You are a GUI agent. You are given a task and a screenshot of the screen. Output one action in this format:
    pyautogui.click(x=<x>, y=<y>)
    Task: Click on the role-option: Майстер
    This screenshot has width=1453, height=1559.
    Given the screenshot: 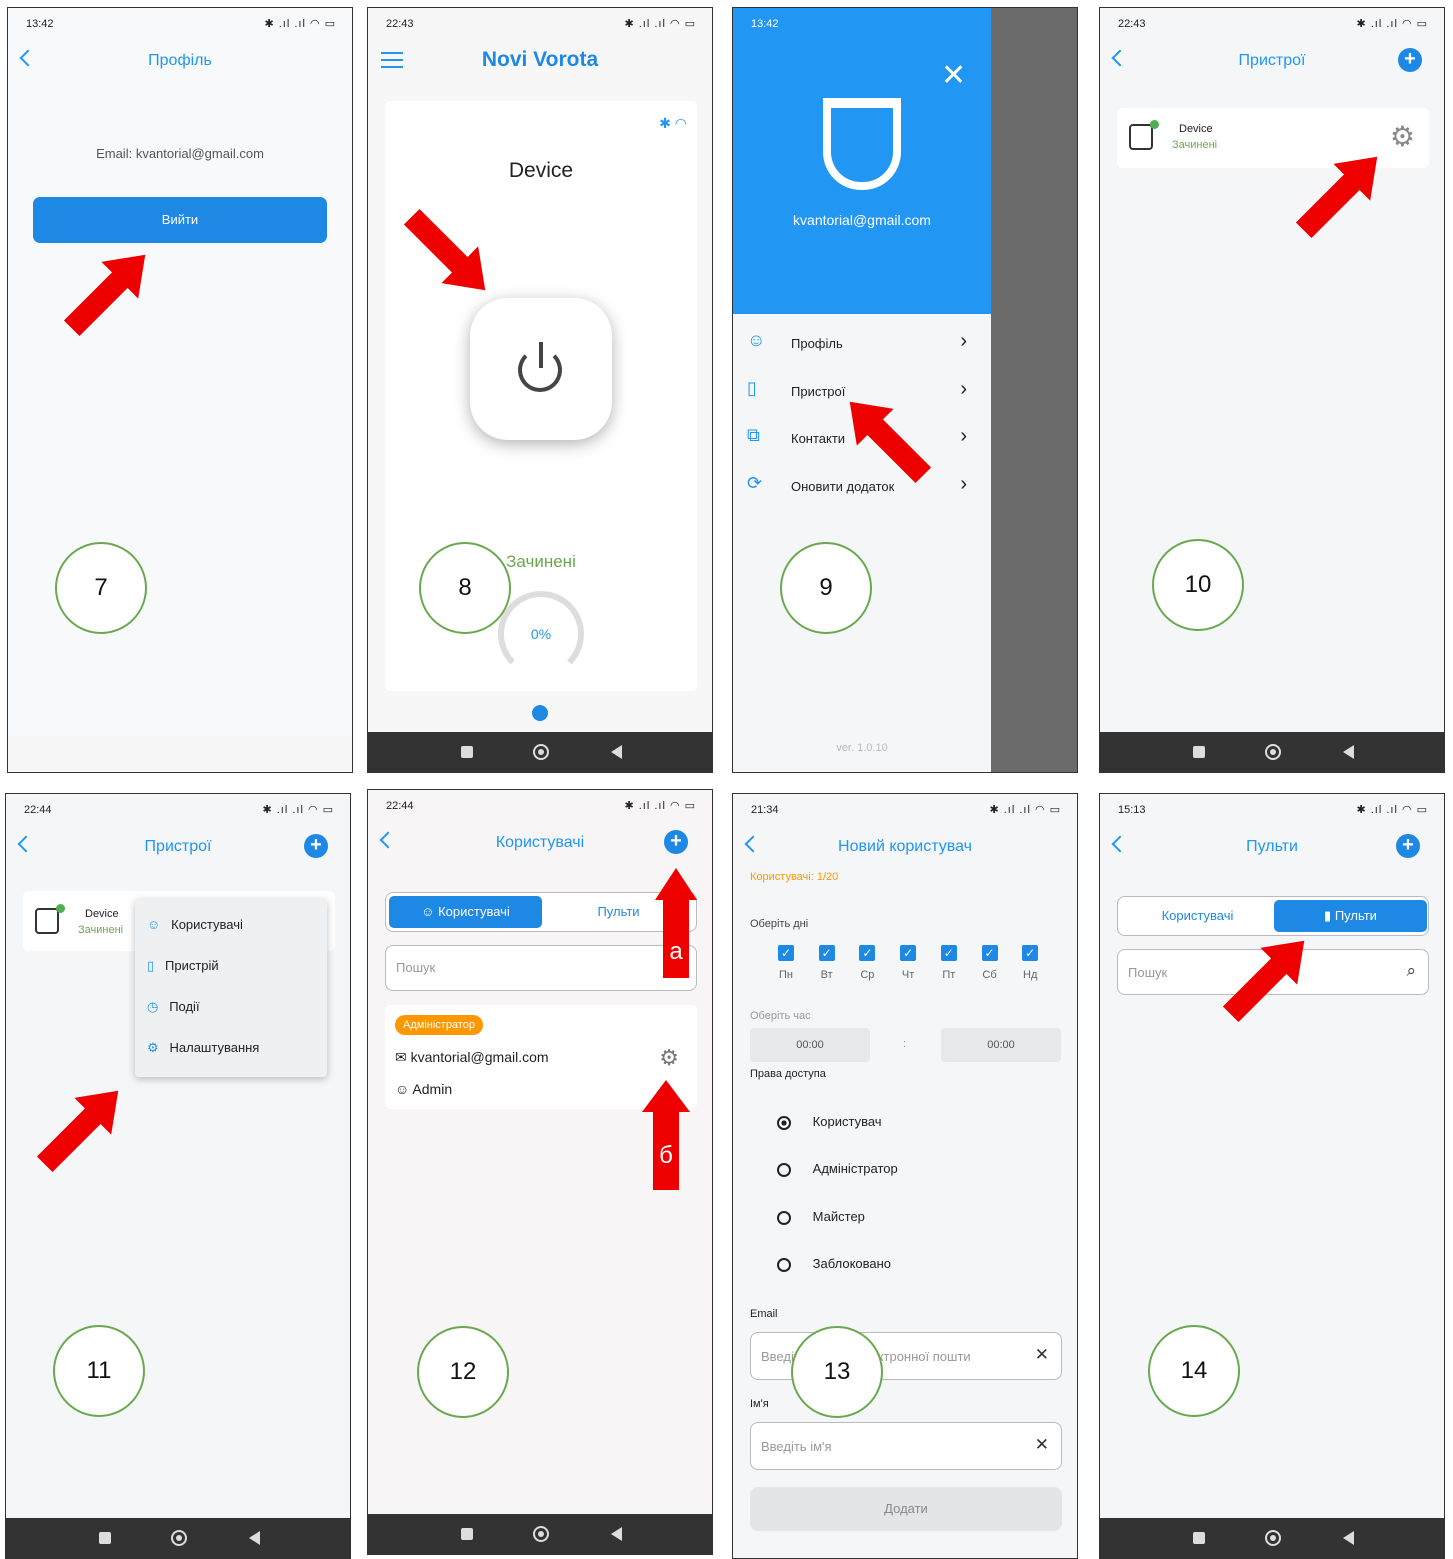 What is the action you would take?
    pyautogui.click(x=821, y=1217)
    